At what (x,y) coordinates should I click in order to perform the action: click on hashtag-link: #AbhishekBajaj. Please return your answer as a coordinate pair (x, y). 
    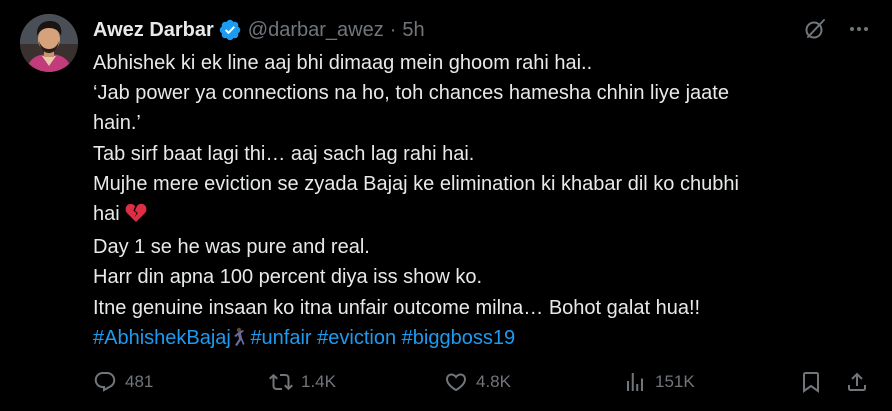
    Looking at the image, I should click on (162, 338).